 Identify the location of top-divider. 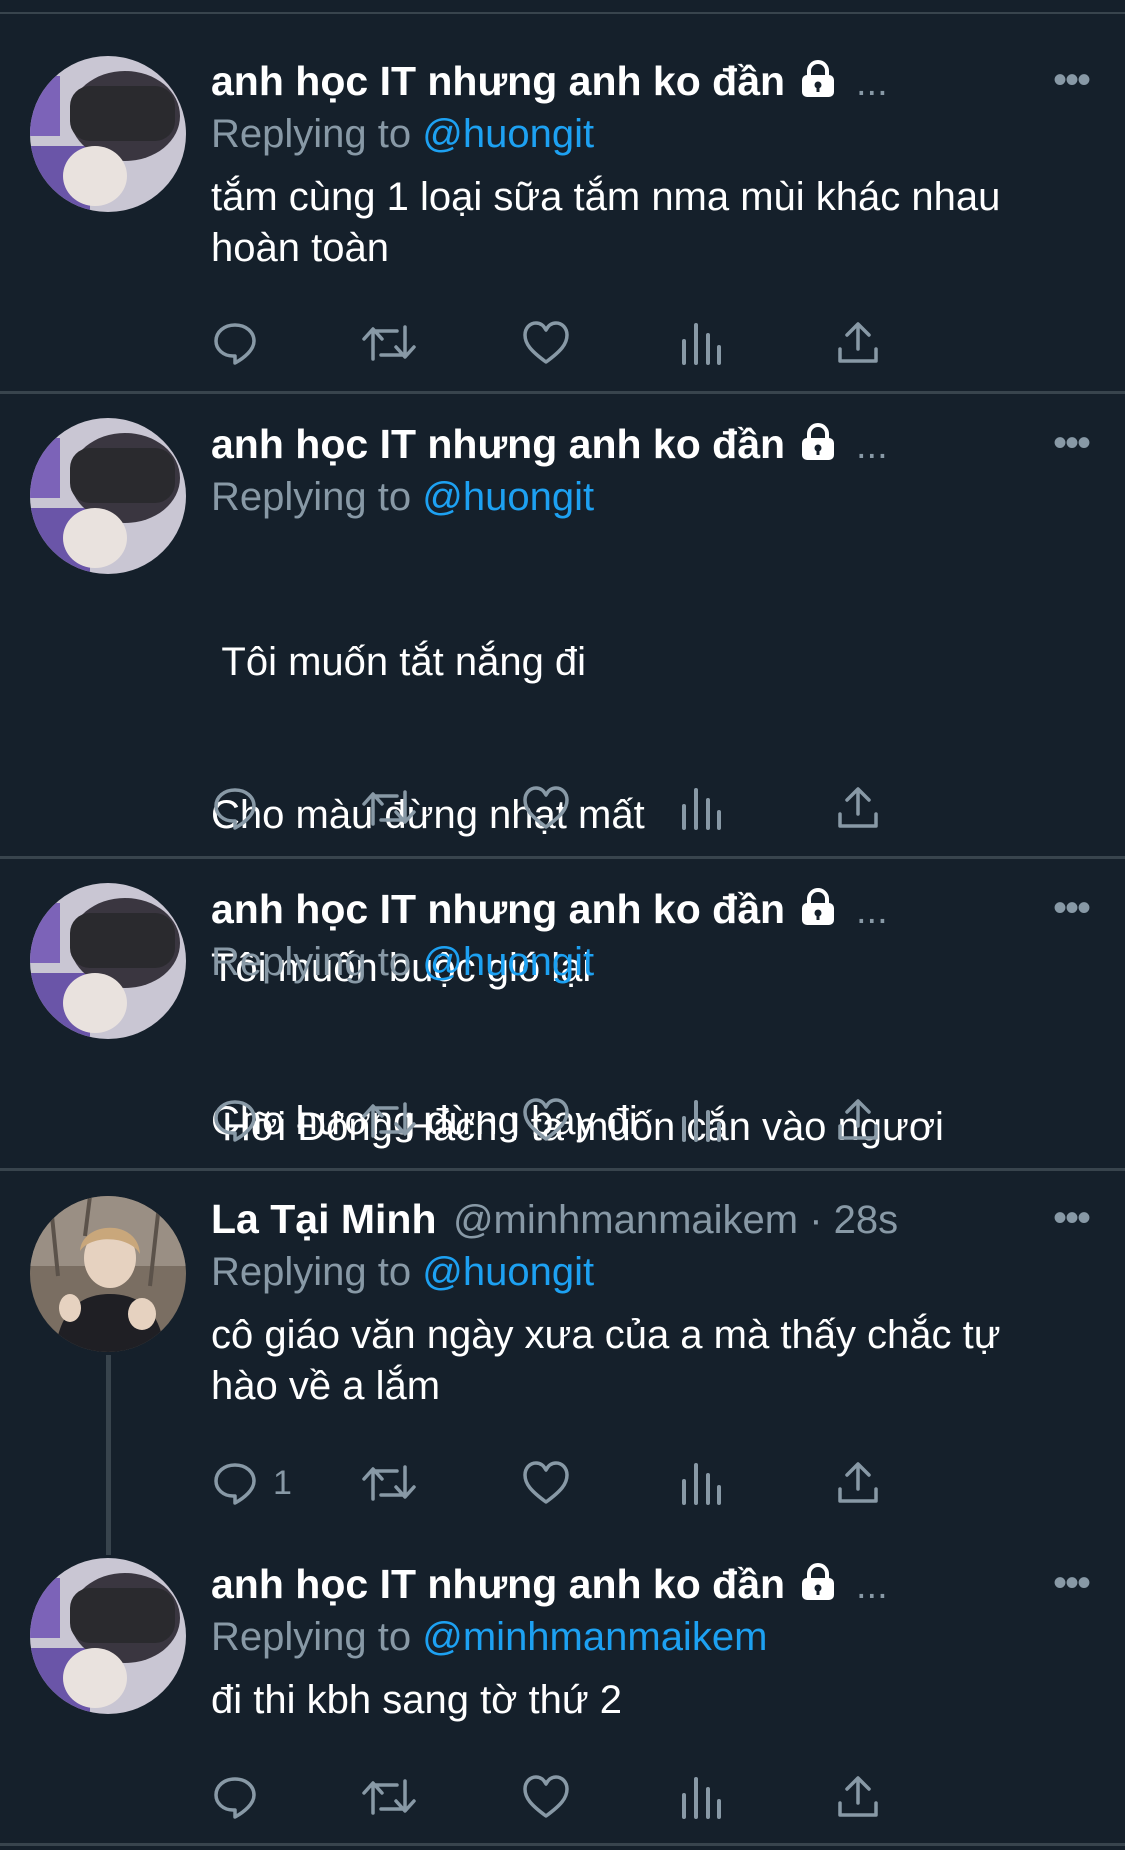
(562, 13).